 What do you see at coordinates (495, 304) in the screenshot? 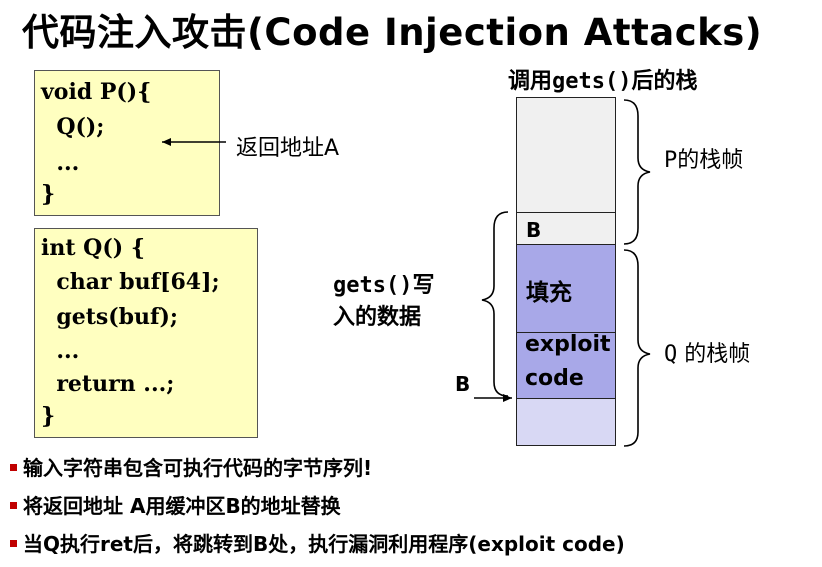
I see `gets-write-brace` at bounding box center [495, 304].